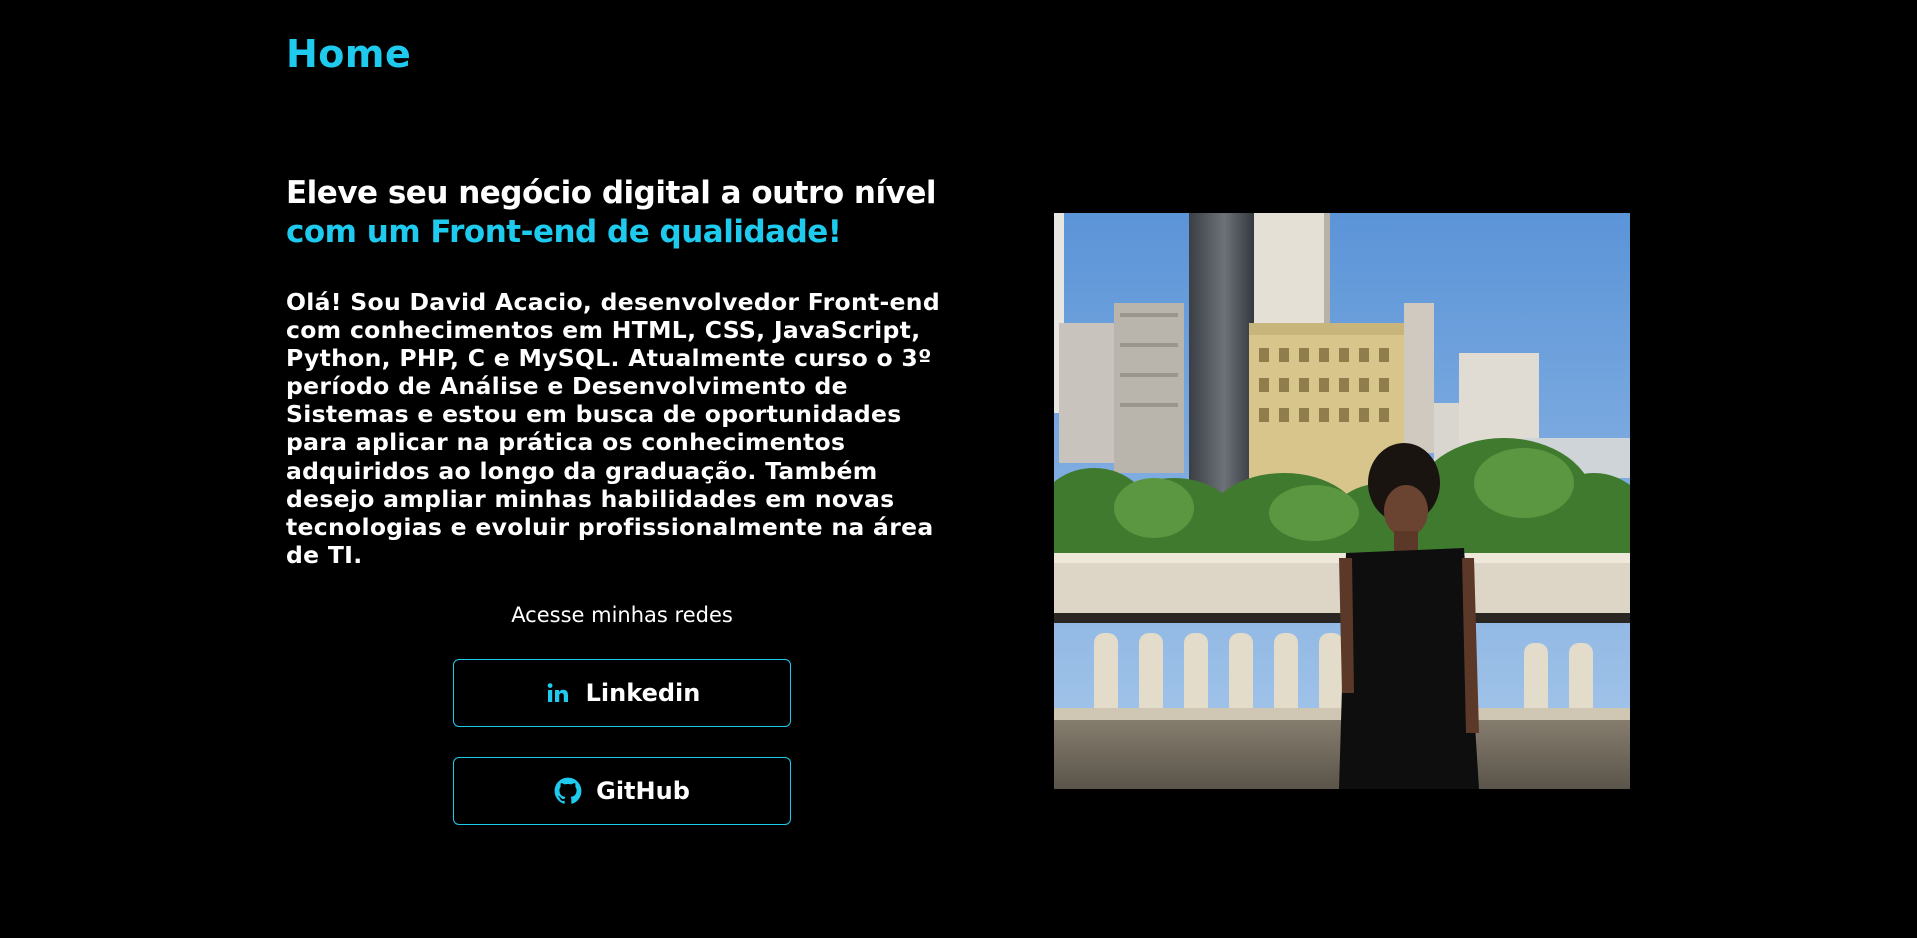 Image resolution: width=1917 pixels, height=938 pixels. What do you see at coordinates (622, 615) in the screenshot?
I see `social-label: Acesse minhas redes` at bounding box center [622, 615].